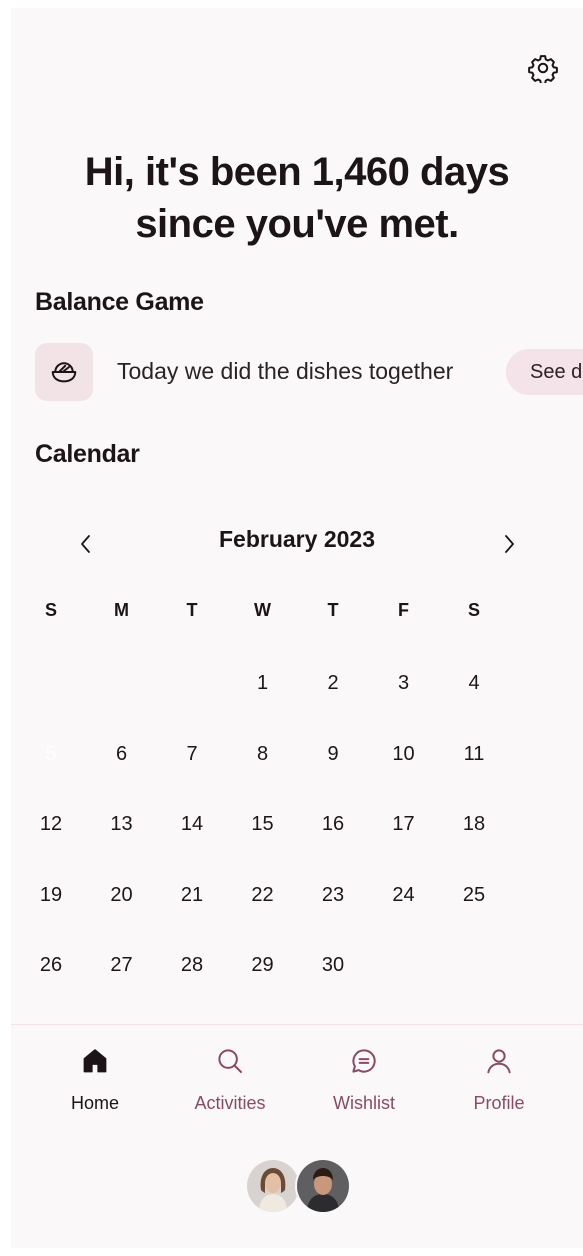  What do you see at coordinates (297, 224) in the screenshot?
I see `greeting-line-2: since you've met.` at bounding box center [297, 224].